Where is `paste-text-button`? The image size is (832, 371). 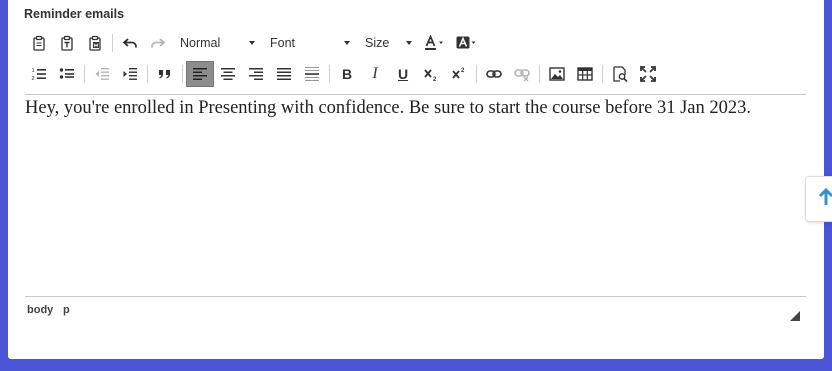 paste-text-button is located at coordinates (67, 43).